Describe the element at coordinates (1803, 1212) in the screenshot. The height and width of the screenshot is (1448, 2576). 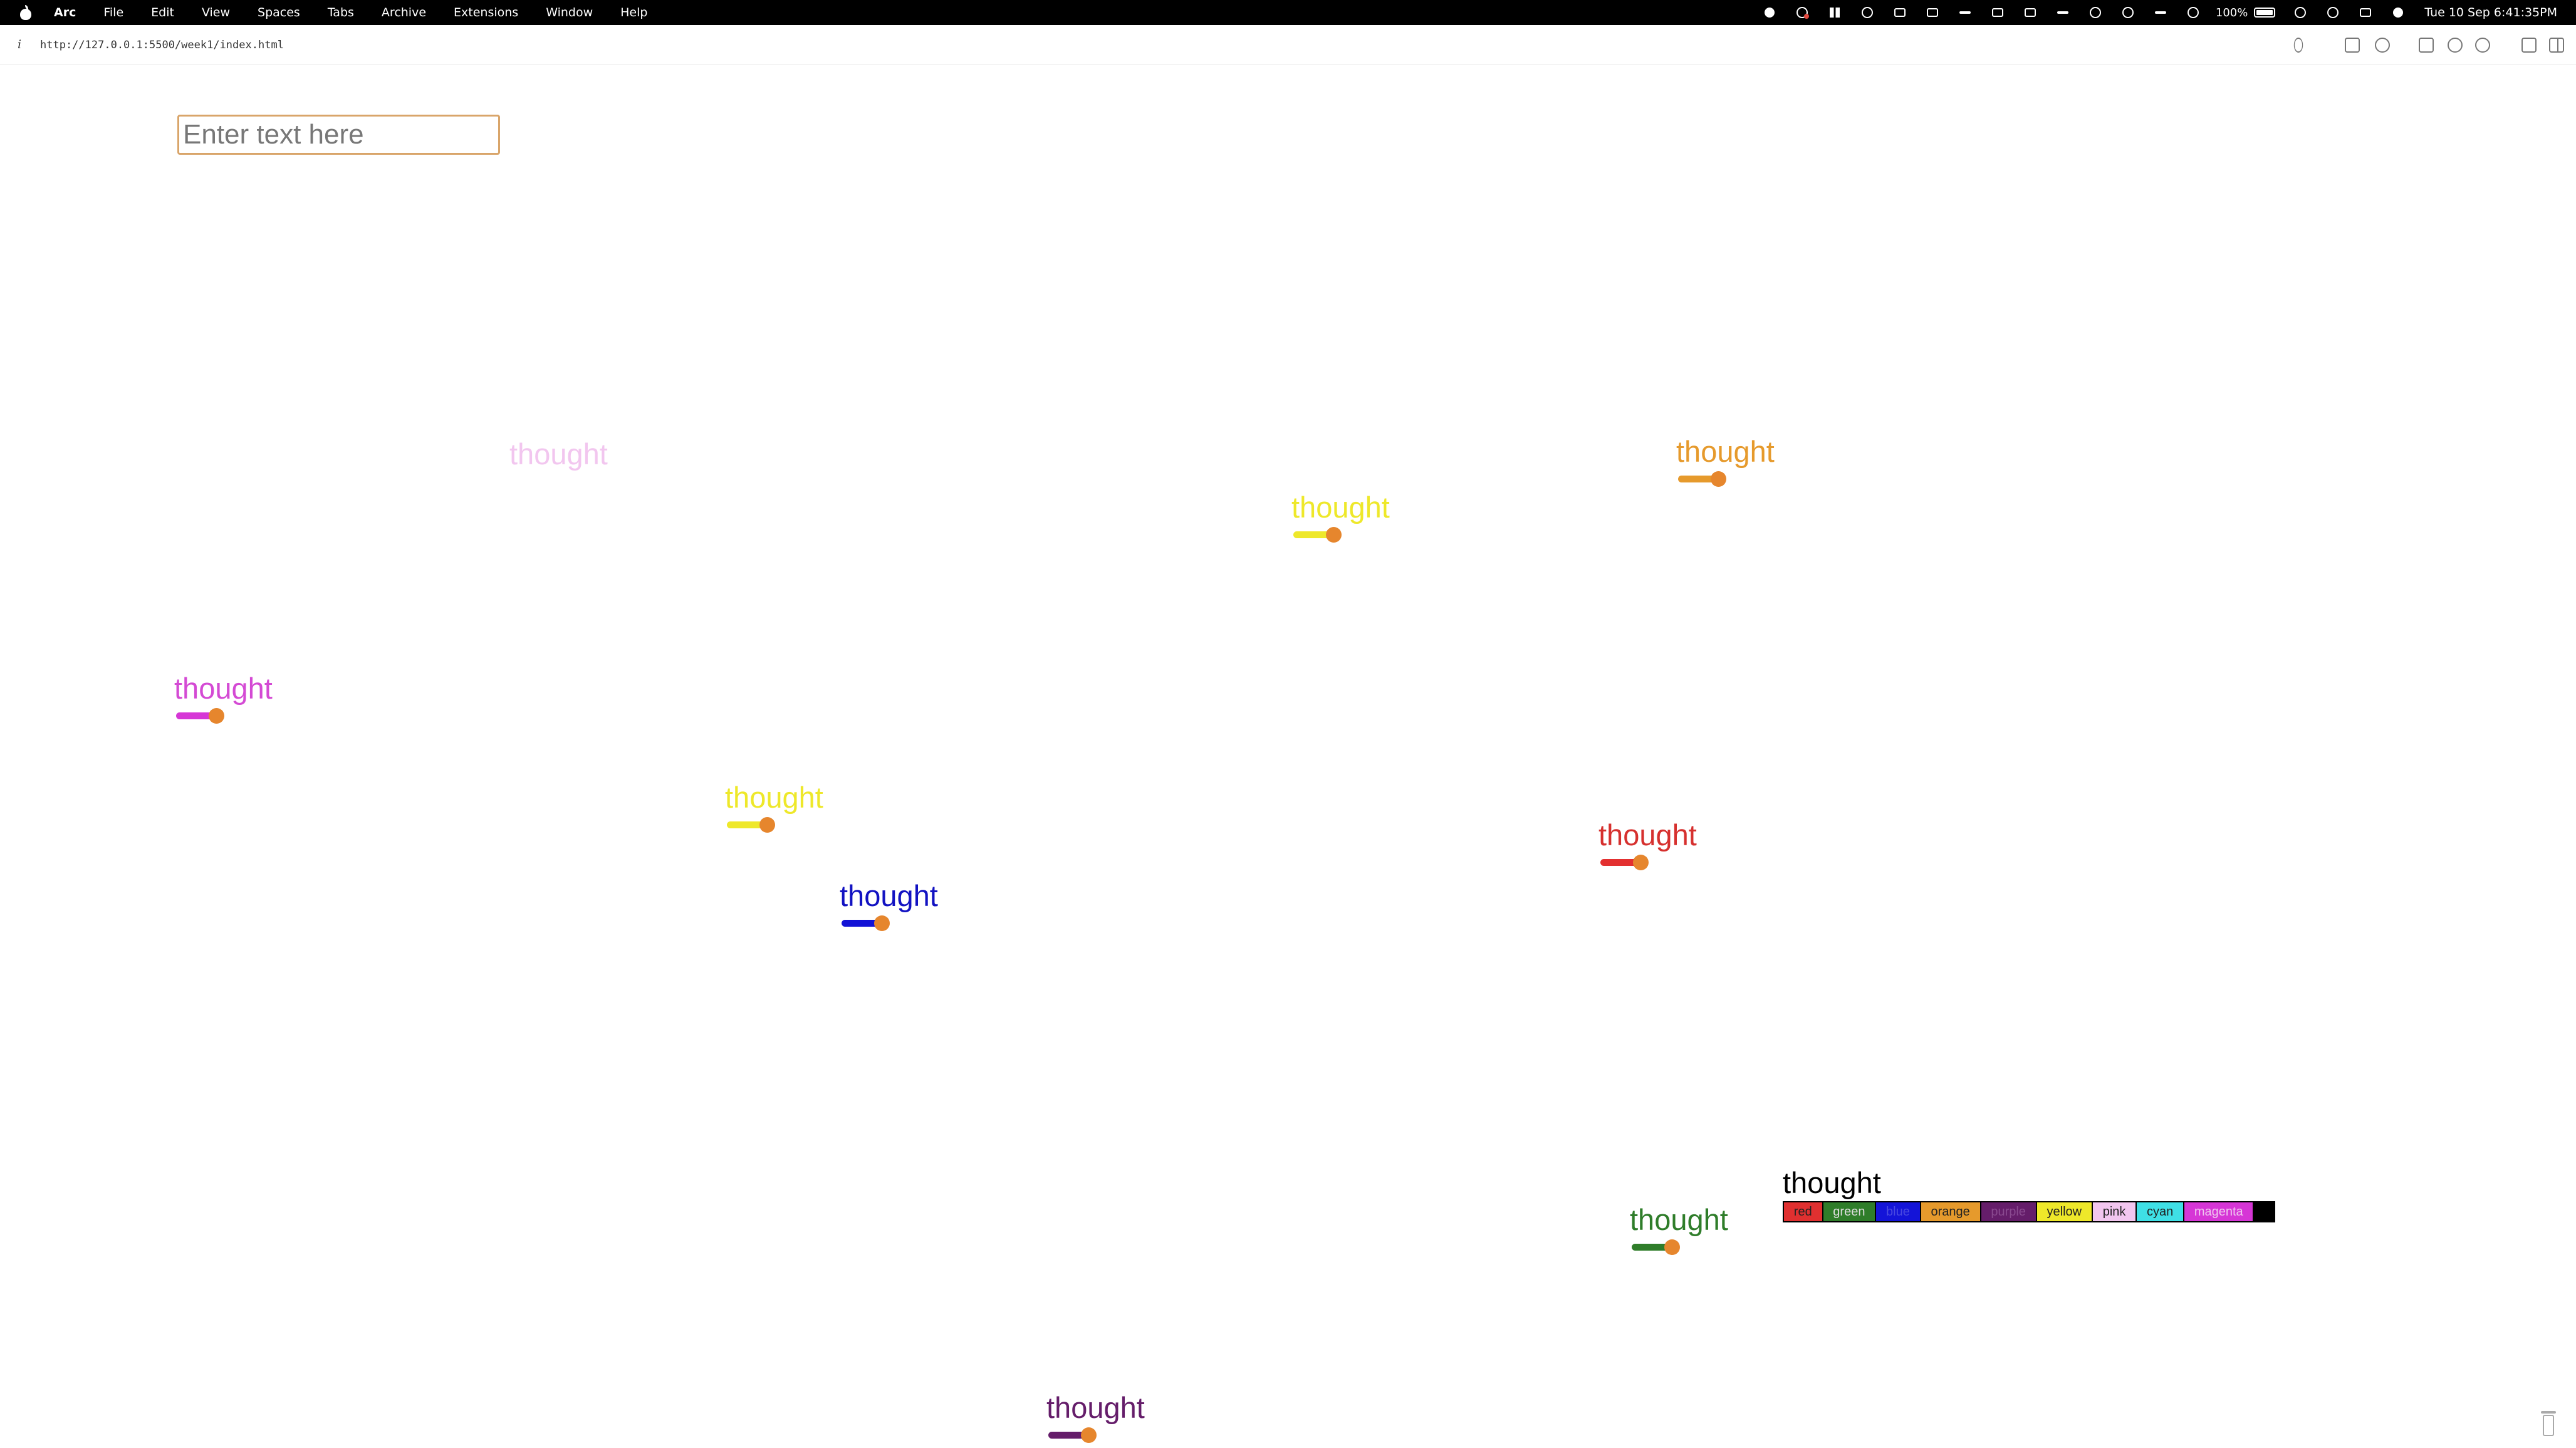
I see `swatch-red: red` at that location.